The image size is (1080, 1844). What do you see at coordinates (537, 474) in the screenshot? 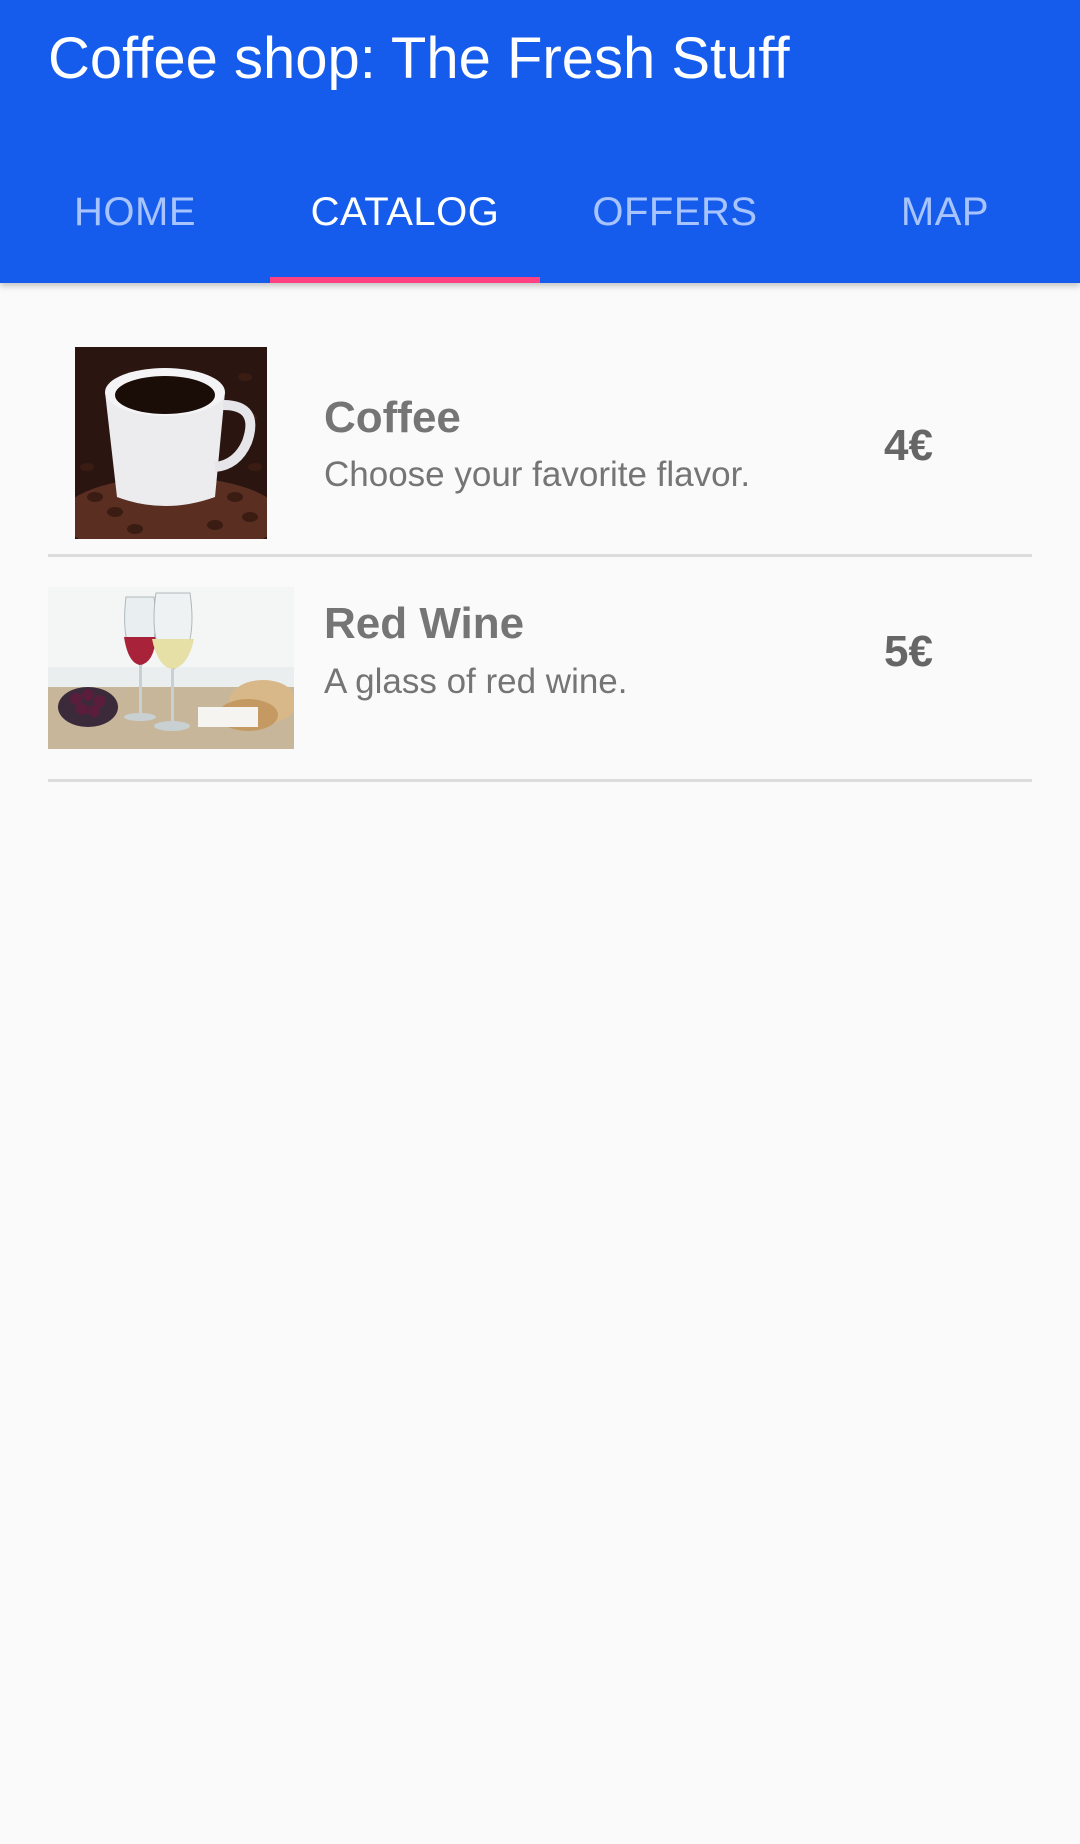
I see `item-description: Choose your favorite flavor.` at bounding box center [537, 474].